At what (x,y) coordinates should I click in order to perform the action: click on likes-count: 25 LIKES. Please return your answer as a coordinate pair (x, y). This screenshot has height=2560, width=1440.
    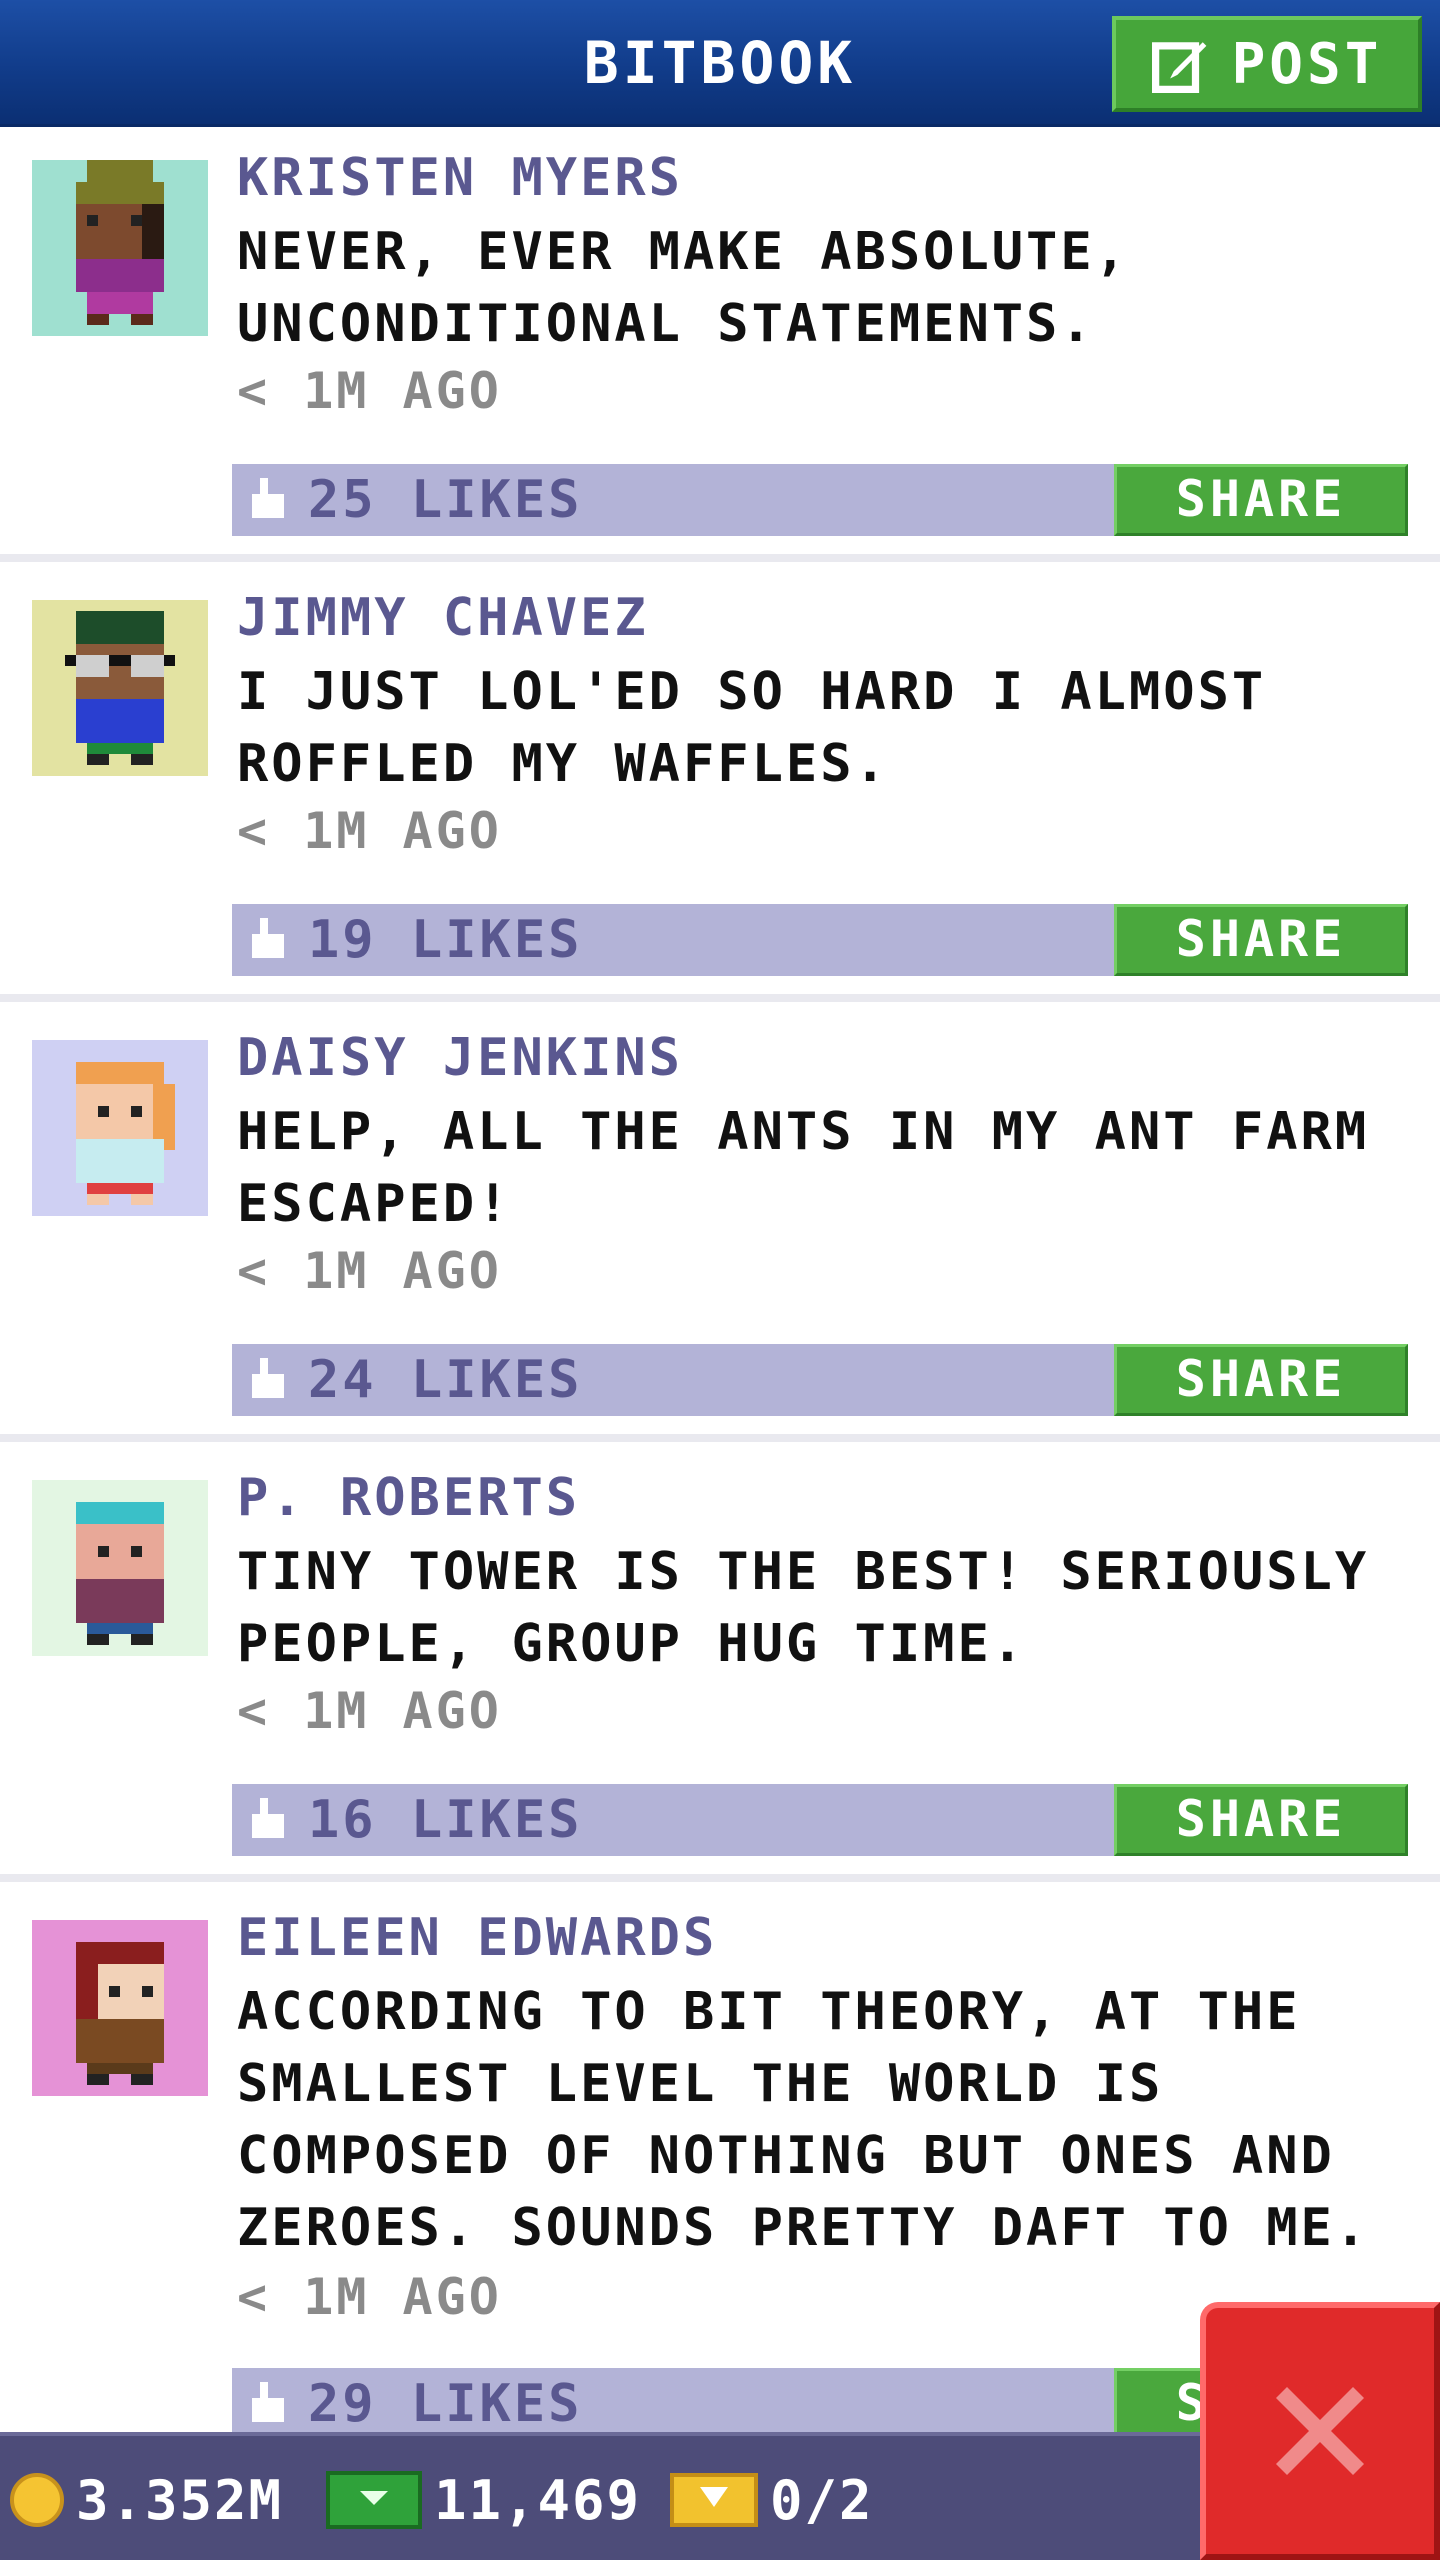
    Looking at the image, I should click on (445, 500).